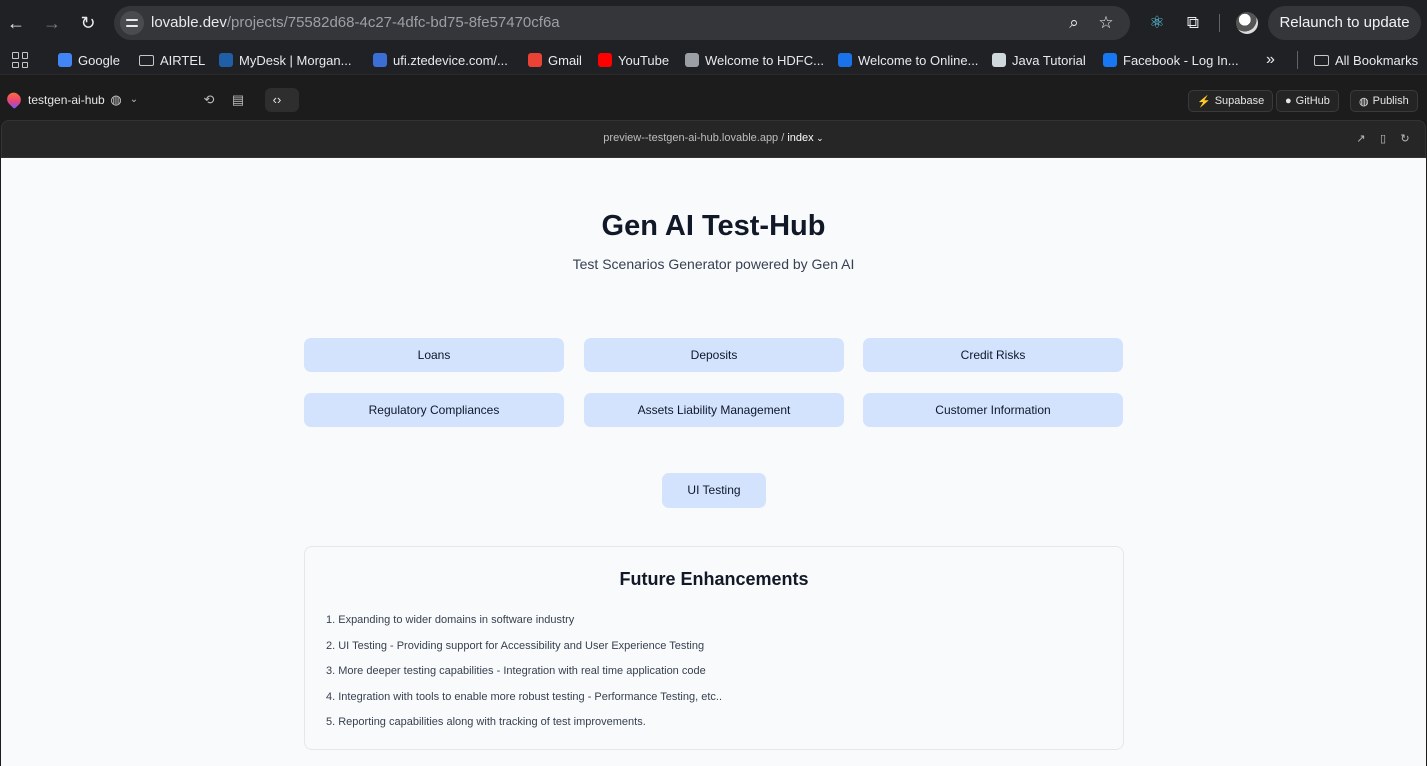 This screenshot has height=766, width=1427. I want to click on bookmark-item: YouTube, so click(633, 60).